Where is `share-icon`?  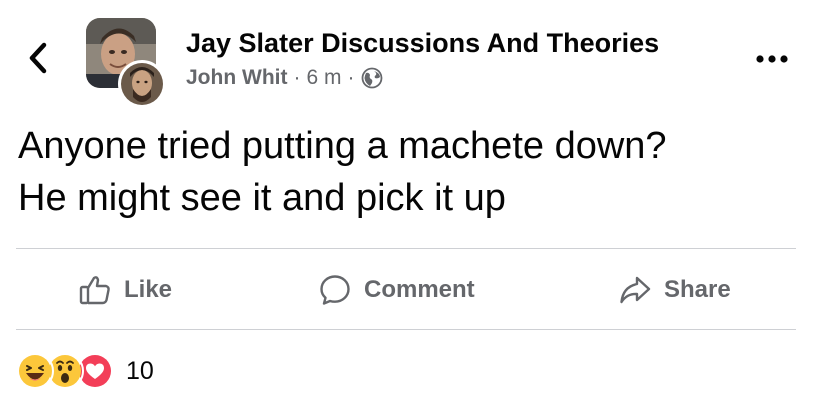 share-icon is located at coordinates (635, 290).